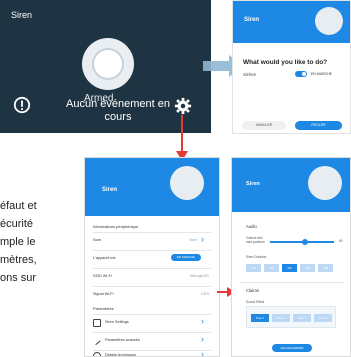  What do you see at coordinates (18, 206) in the screenshot?
I see `side-text-line-1: éfaut et` at bounding box center [18, 206].